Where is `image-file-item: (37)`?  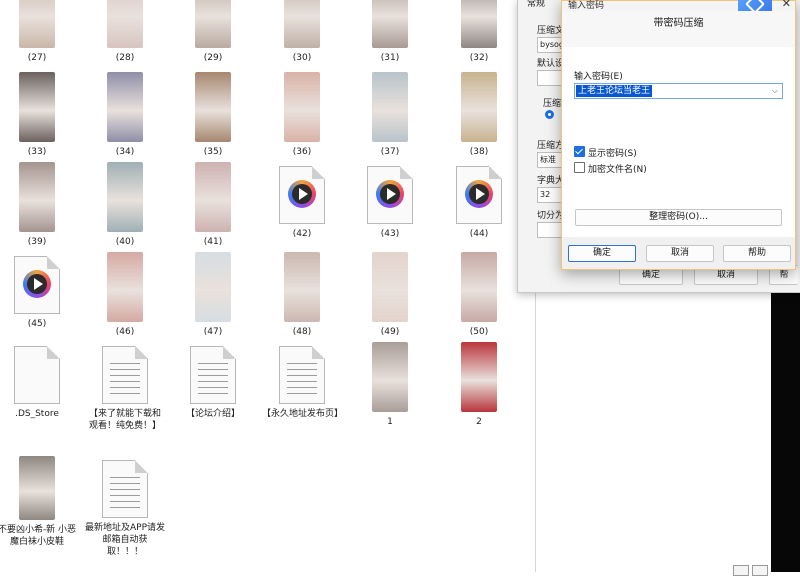 image-file-item: (37) is located at coordinates (390, 115).